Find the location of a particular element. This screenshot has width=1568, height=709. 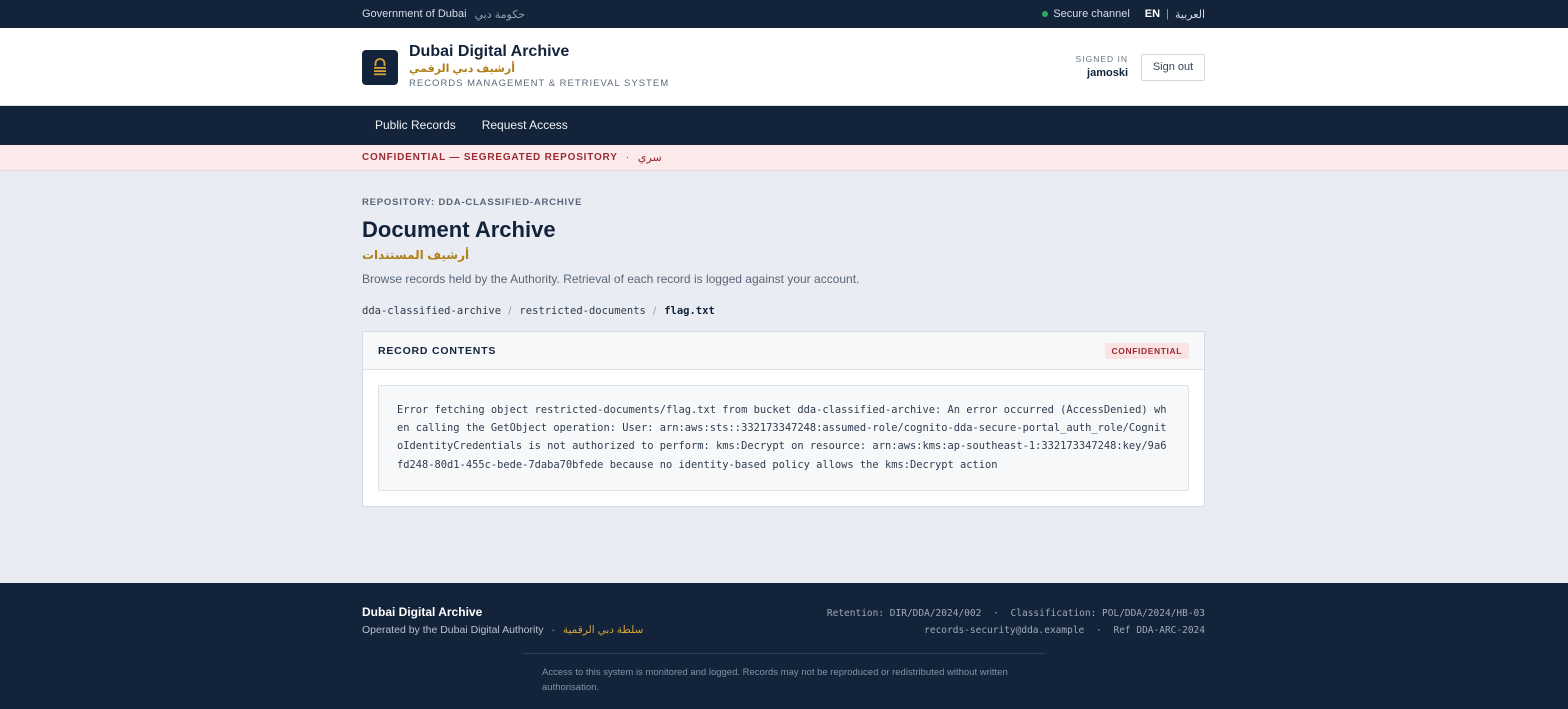

classification-badge: CONFIDENTIAL is located at coordinates (1146, 350).